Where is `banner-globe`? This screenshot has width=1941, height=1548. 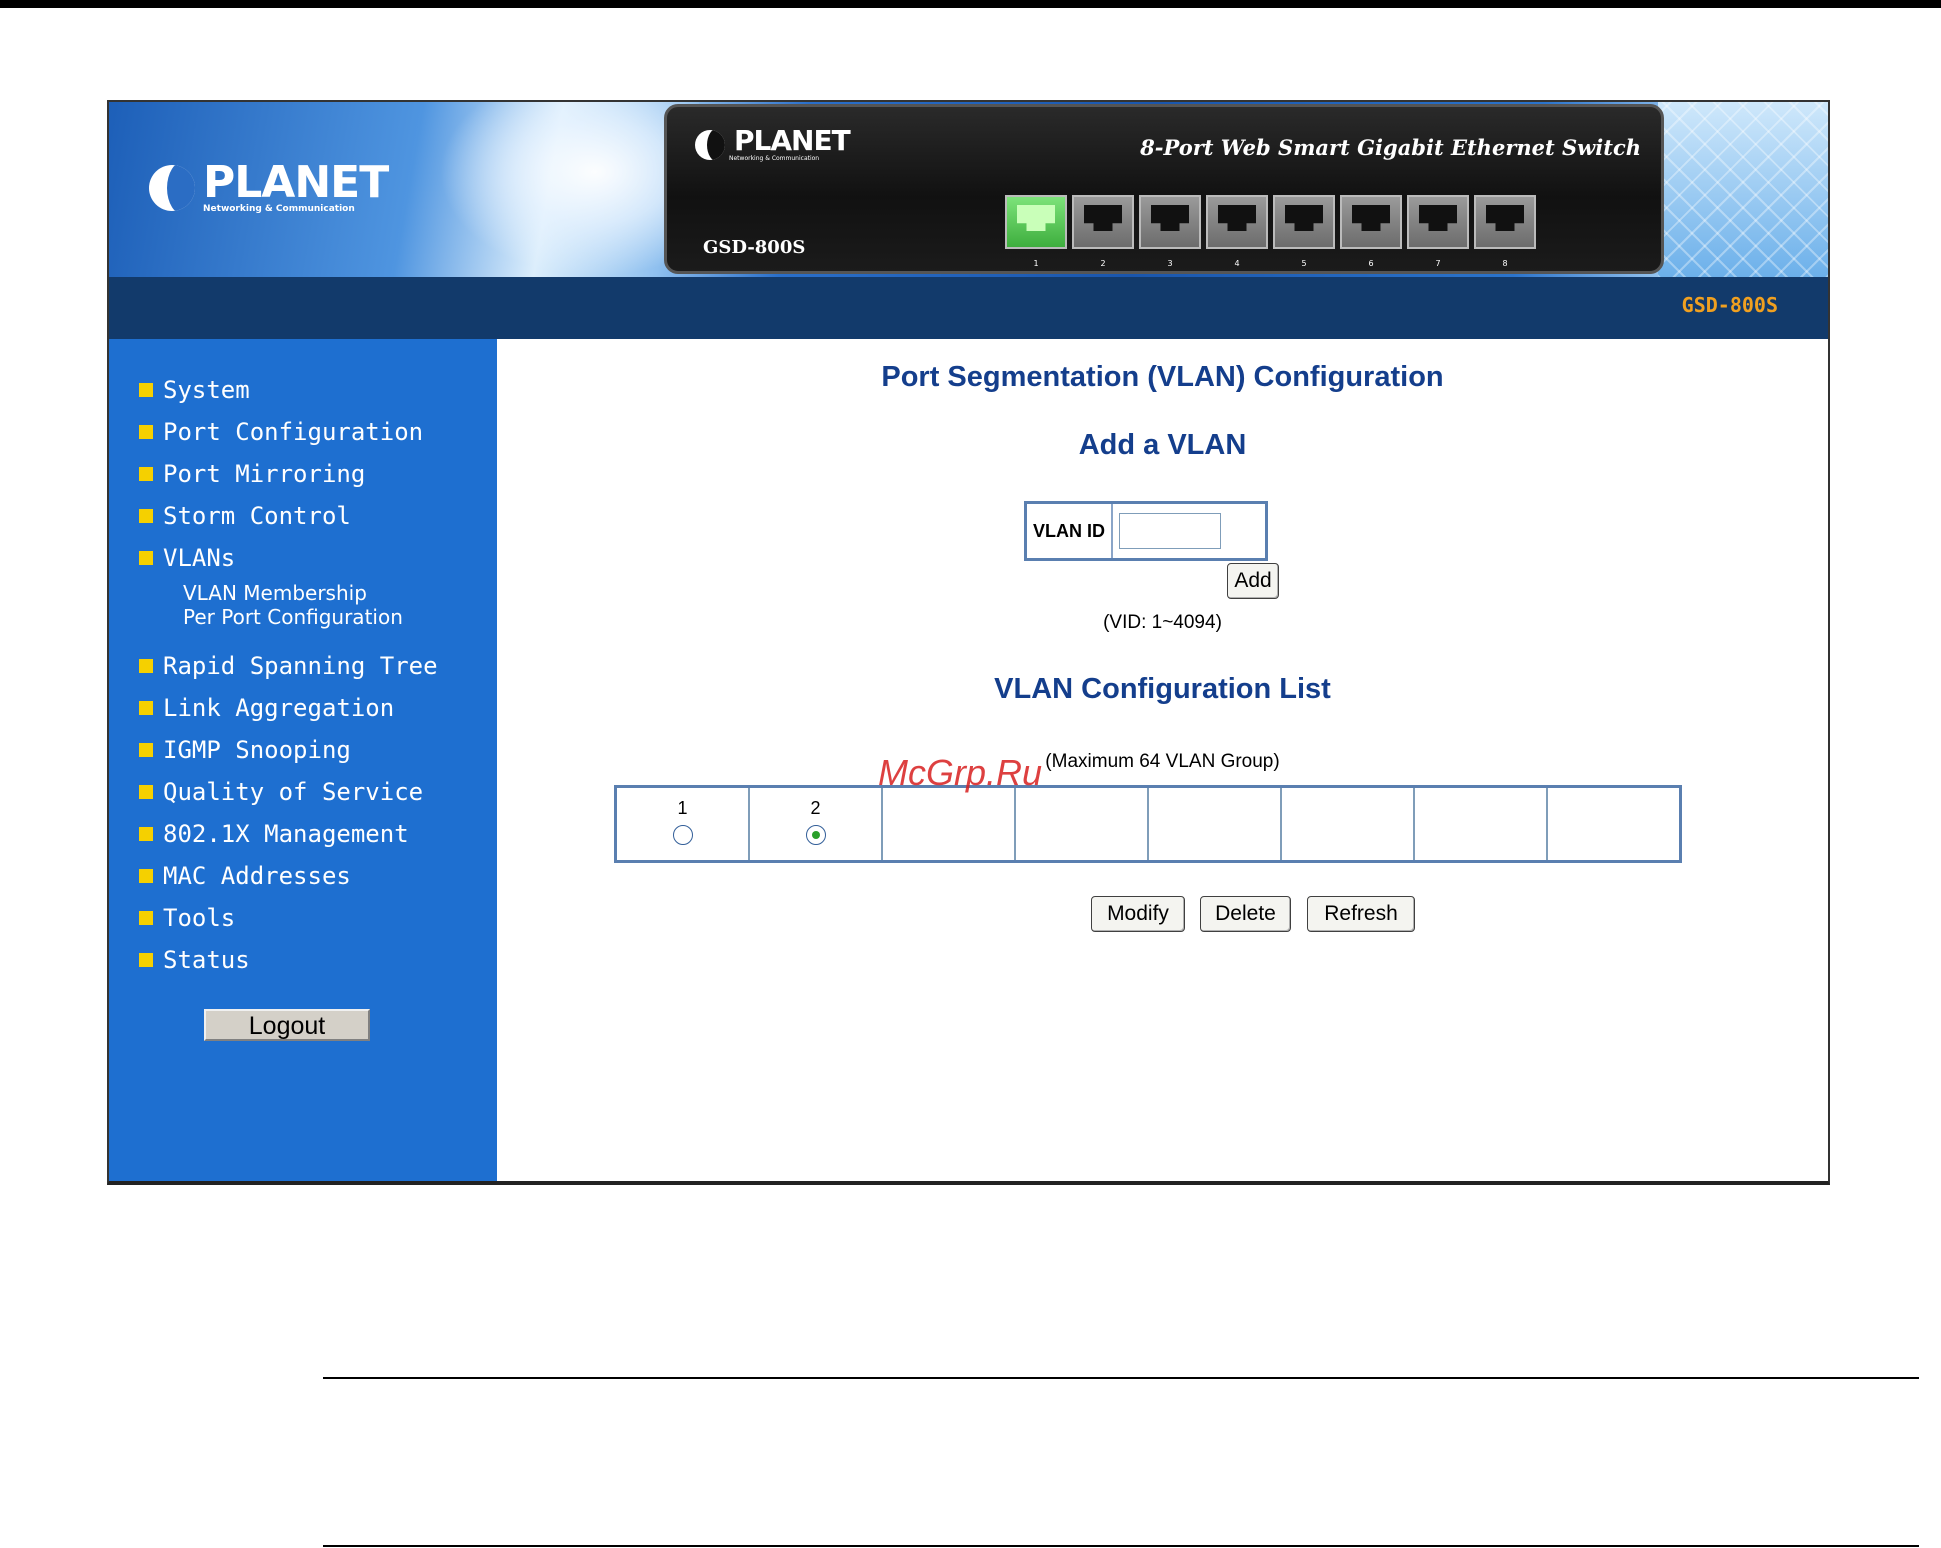
banner-globe is located at coordinates (1743, 189).